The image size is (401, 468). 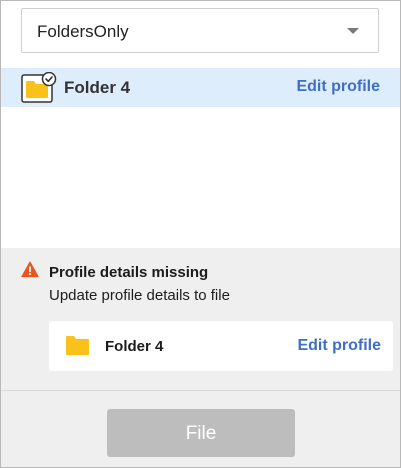 What do you see at coordinates (201, 433) in the screenshot?
I see `file-button: File` at bounding box center [201, 433].